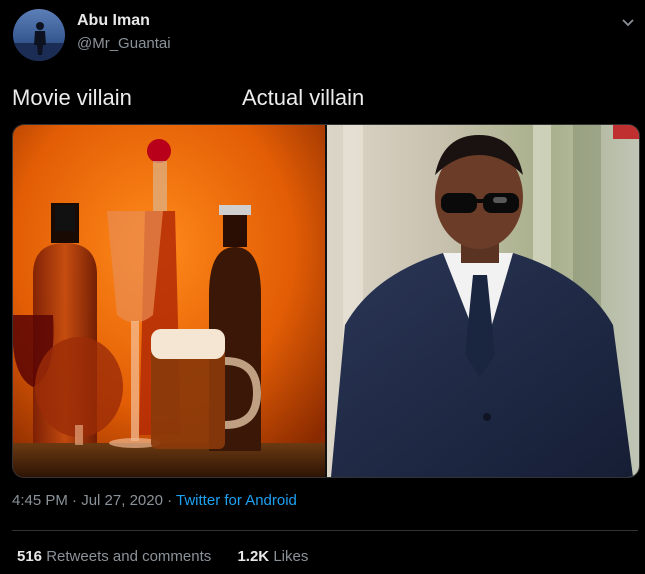 This screenshot has height=574, width=645. Describe the element at coordinates (303, 97) in the screenshot. I see `tweet-text-right: Actual villain` at that location.